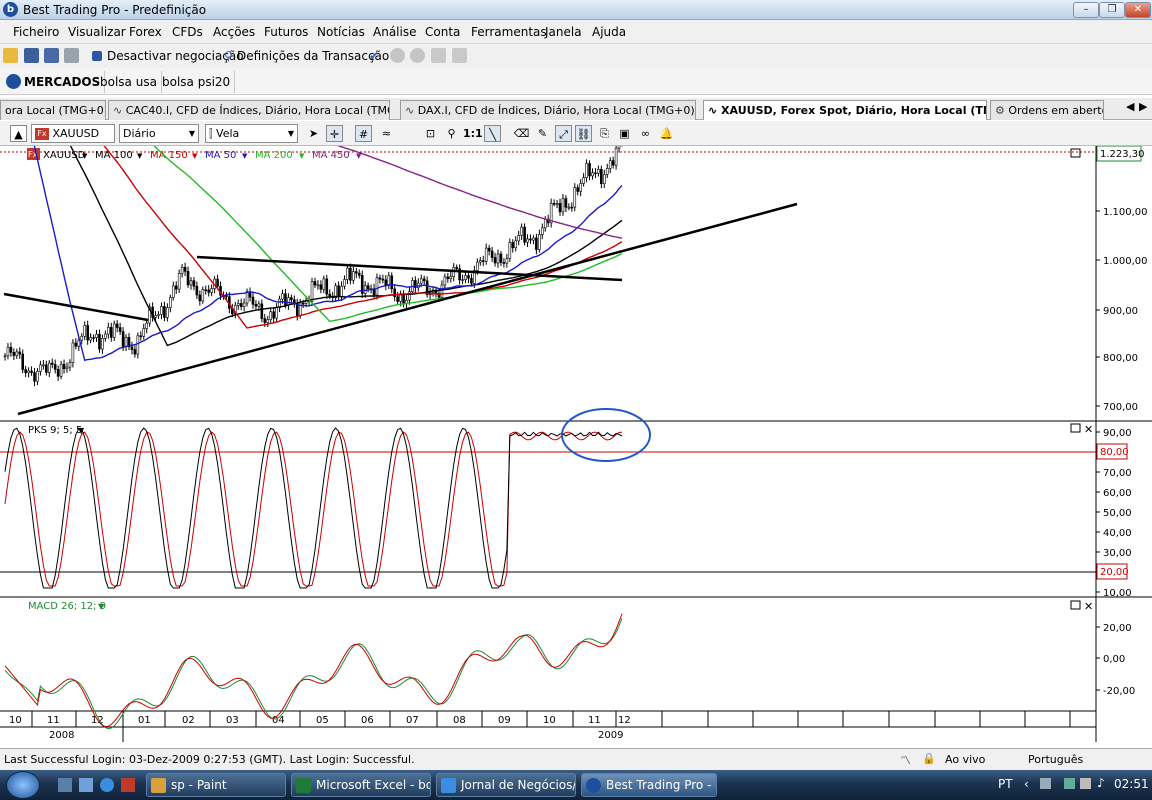 Image resolution: width=1152 pixels, height=800 pixels. Describe the element at coordinates (228, 56) in the screenshot. I see `settings-icon: ⚲` at that location.